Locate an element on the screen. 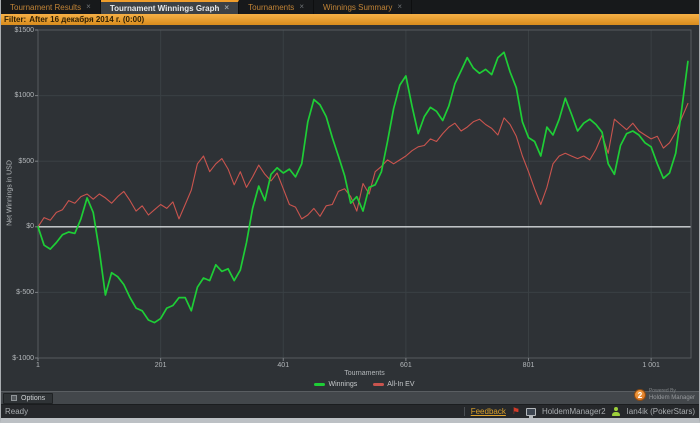 This screenshot has height=423, width=700. options-button: Options is located at coordinates (28, 398).